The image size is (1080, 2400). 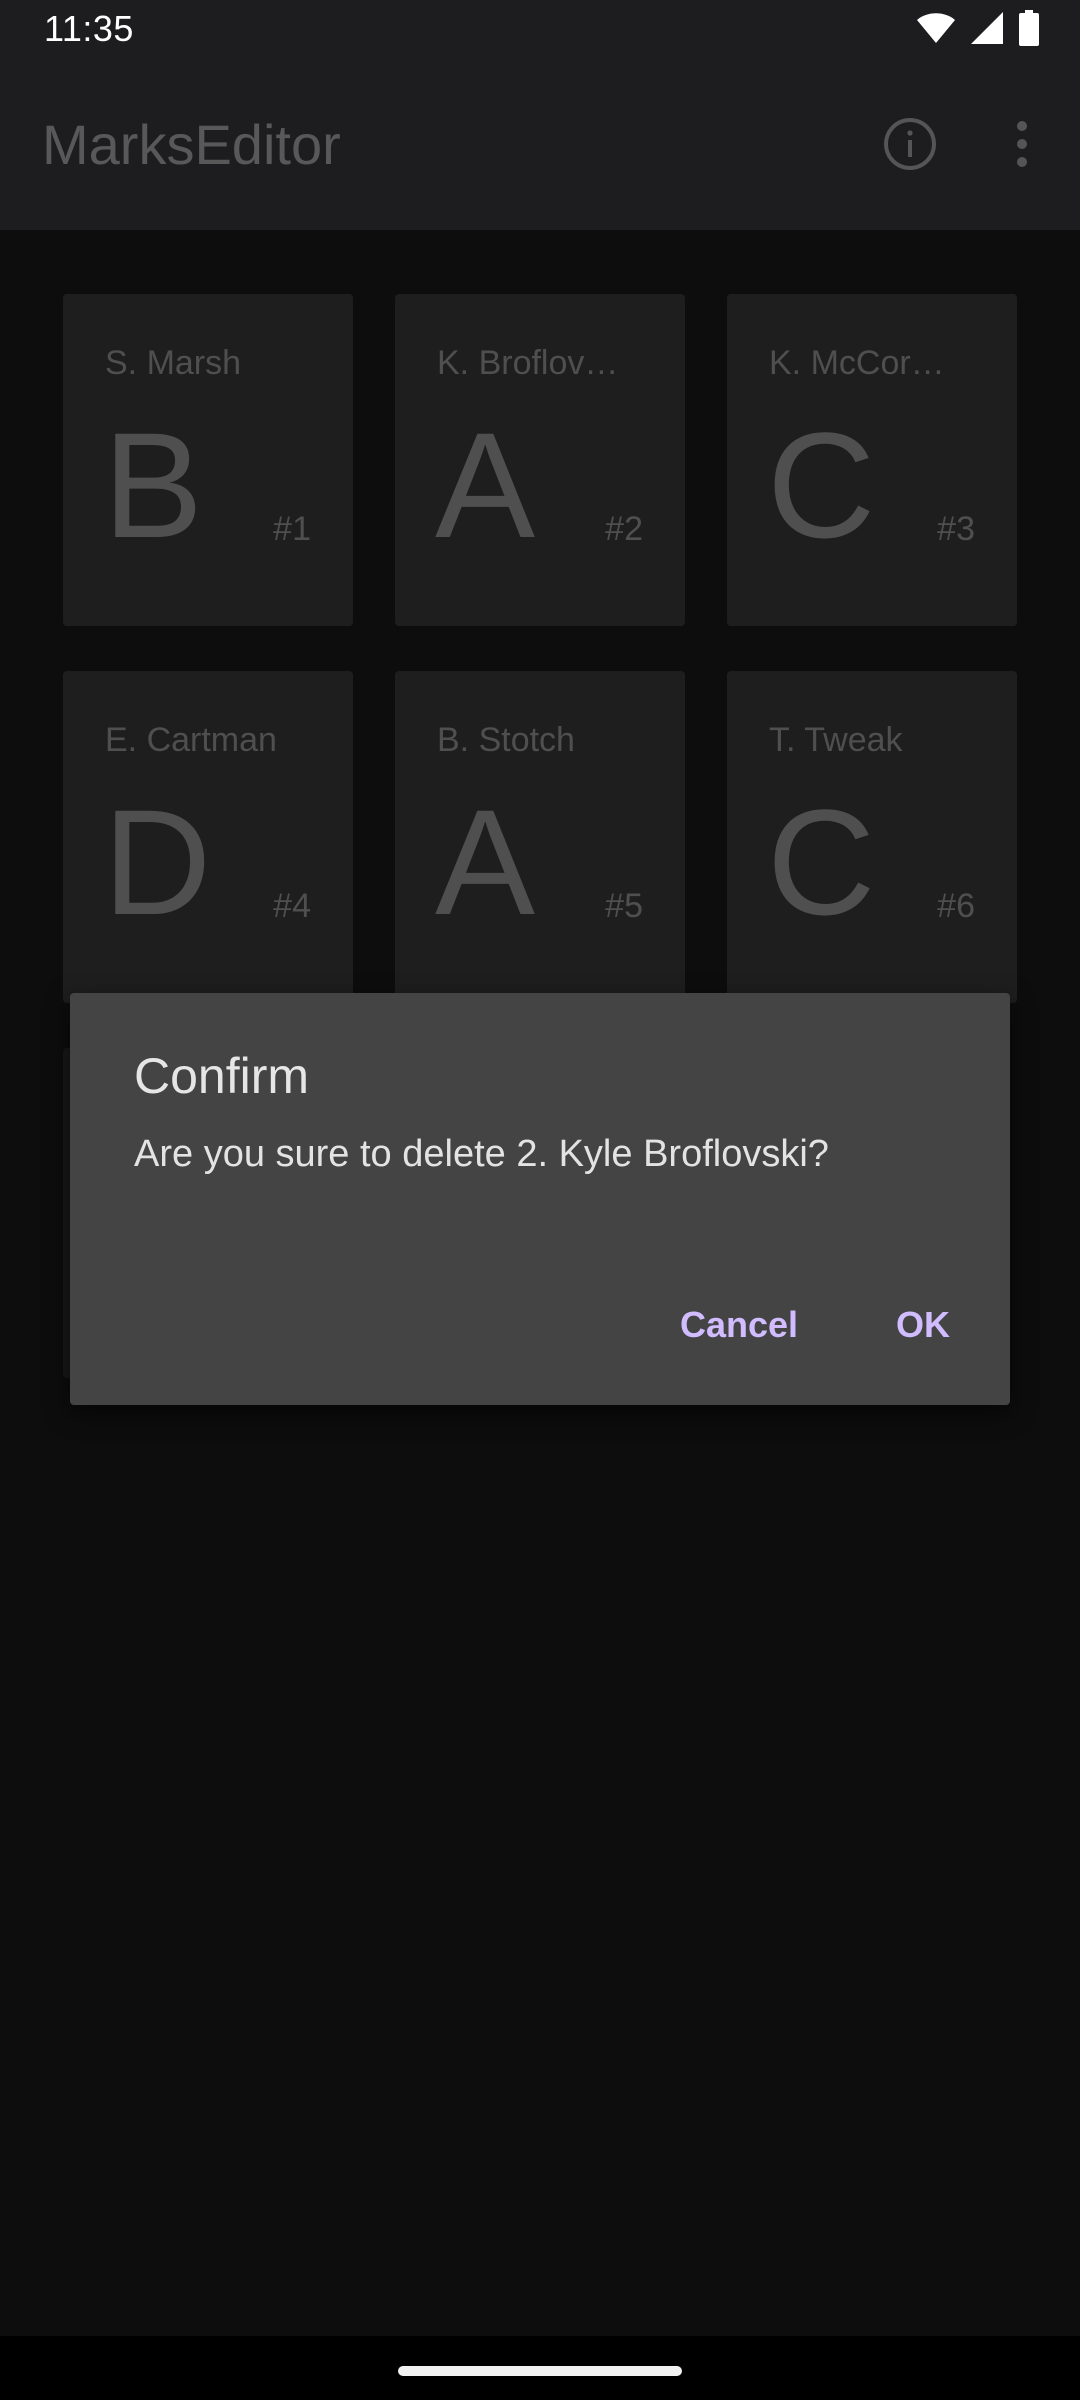 What do you see at coordinates (923, 1325) in the screenshot?
I see `ok-button: OK` at bounding box center [923, 1325].